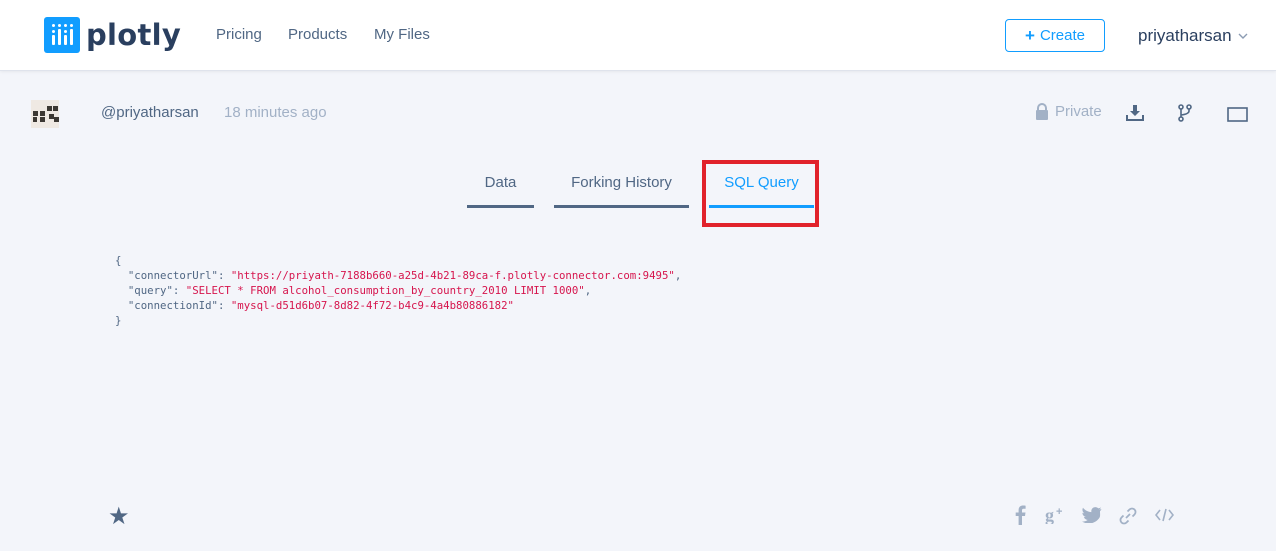 The height and width of the screenshot is (551, 1276). I want to click on plotly-logo: plotly, so click(112, 35).